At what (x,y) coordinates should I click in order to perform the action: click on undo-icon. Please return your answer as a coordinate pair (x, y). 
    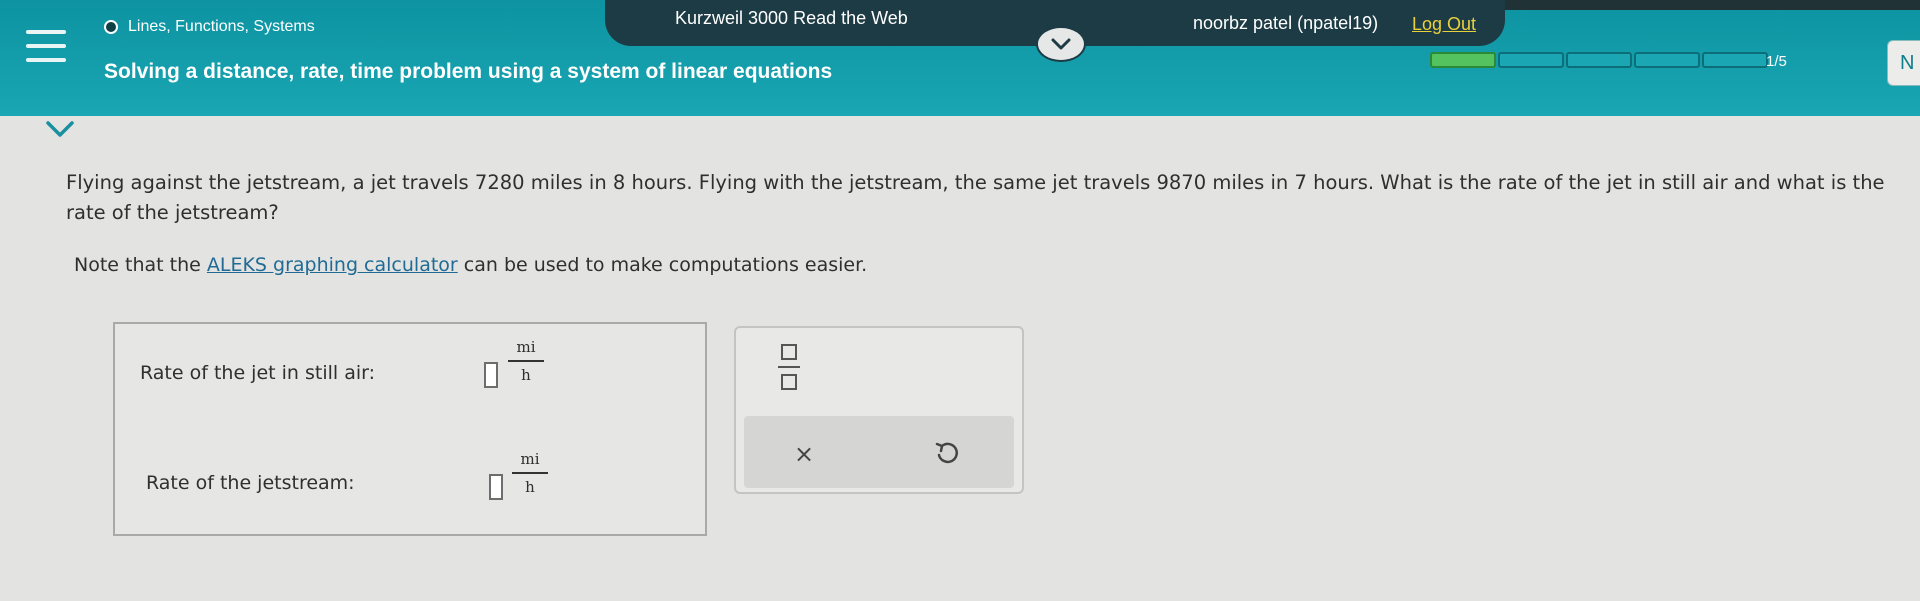
    Looking at the image, I should click on (947, 453).